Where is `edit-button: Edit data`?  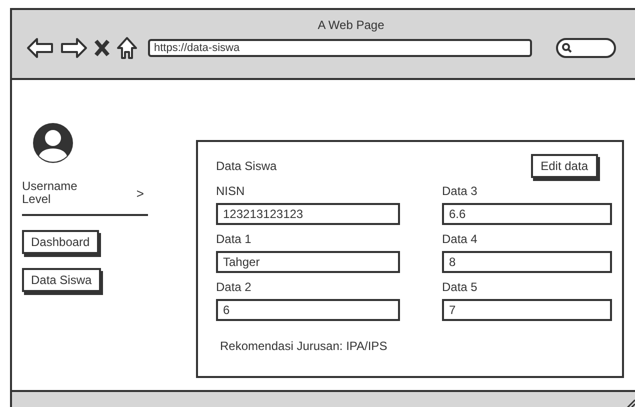 edit-button: Edit data is located at coordinates (564, 166).